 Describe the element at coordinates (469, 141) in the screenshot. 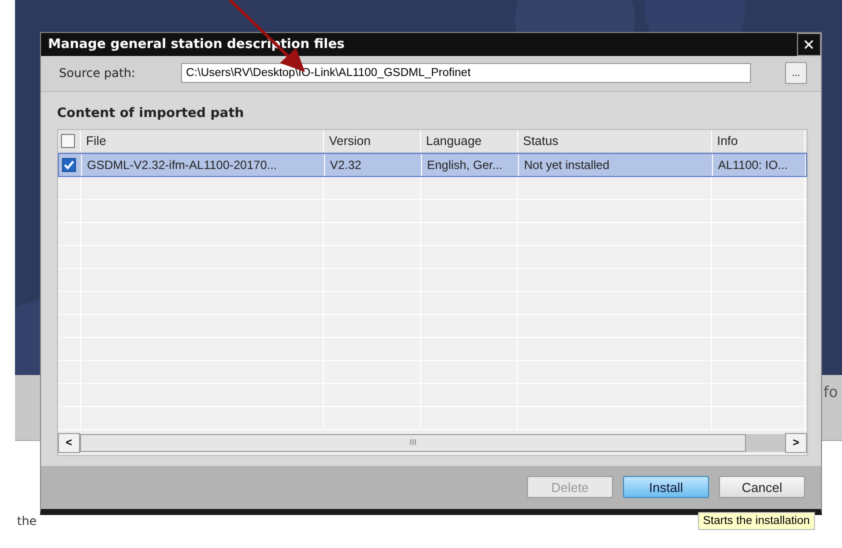

I see `column-header: Language` at that location.